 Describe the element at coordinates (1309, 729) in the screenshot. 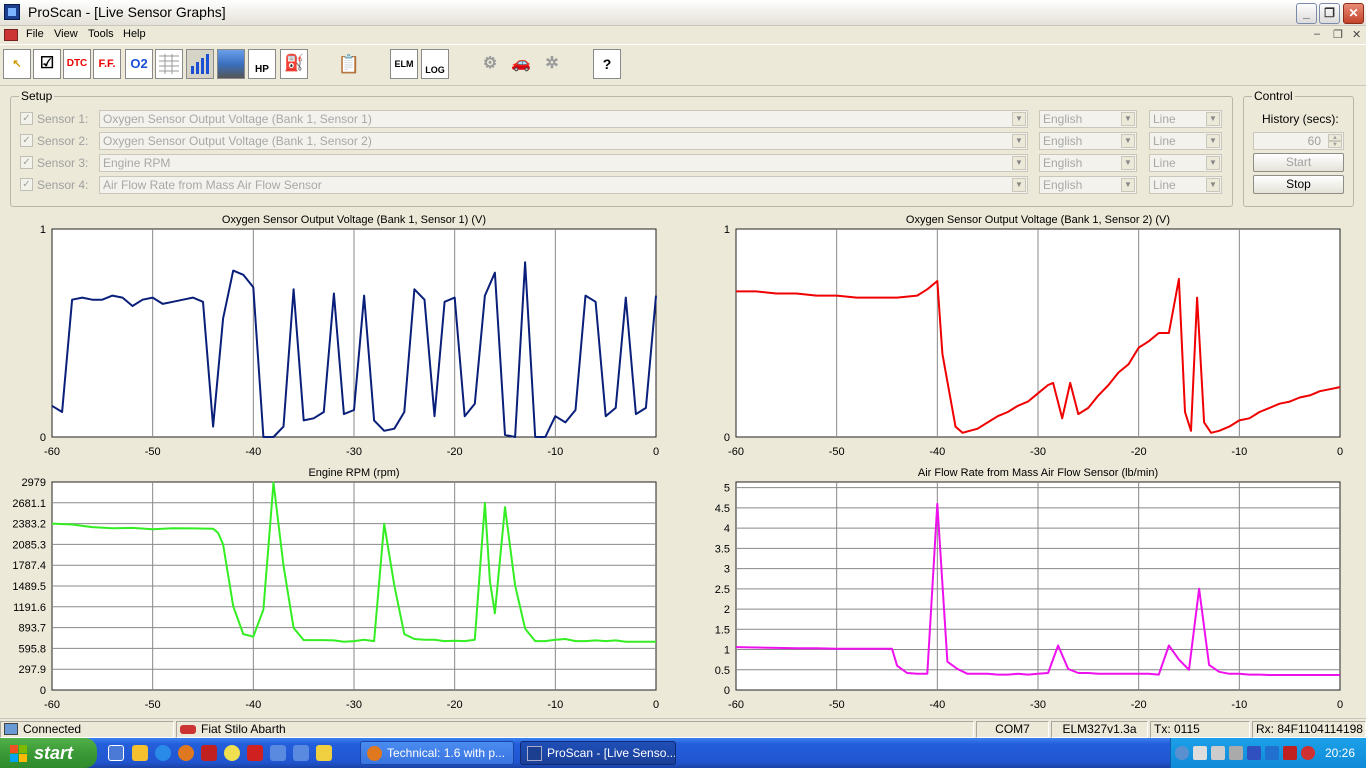

I see `status-rx: Rx: 84F1104114198` at that location.